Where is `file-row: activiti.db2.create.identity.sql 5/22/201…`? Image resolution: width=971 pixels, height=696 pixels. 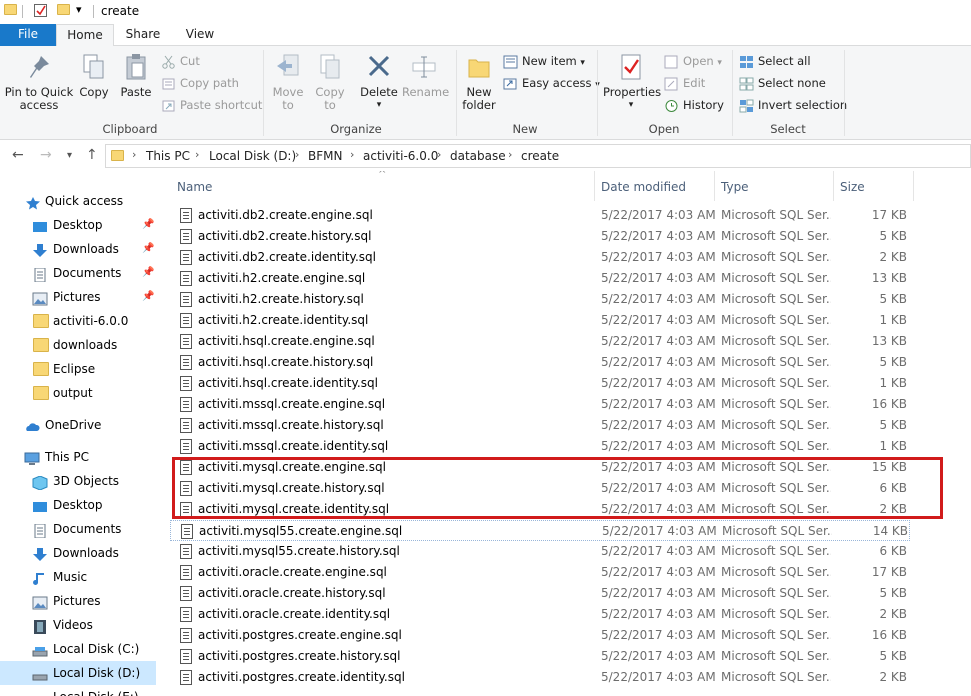 file-row: activiti.db2.create.identity.sql 5/22/201… is located at coordinates (540, 257).